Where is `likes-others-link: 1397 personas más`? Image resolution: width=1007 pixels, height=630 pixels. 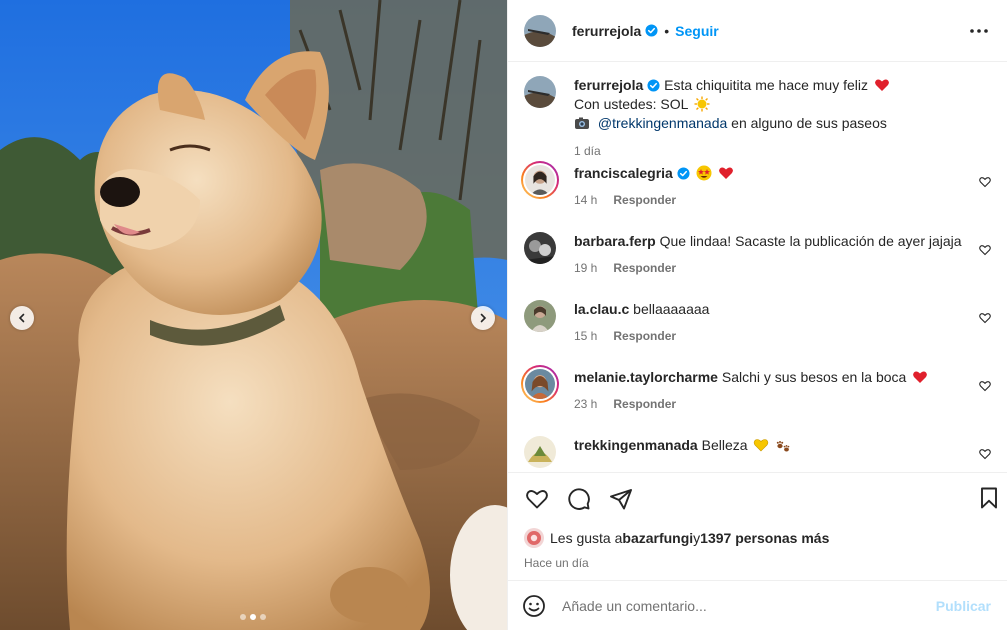 likes-others-link: 1397 personas más is located at coordinates (764, 538).